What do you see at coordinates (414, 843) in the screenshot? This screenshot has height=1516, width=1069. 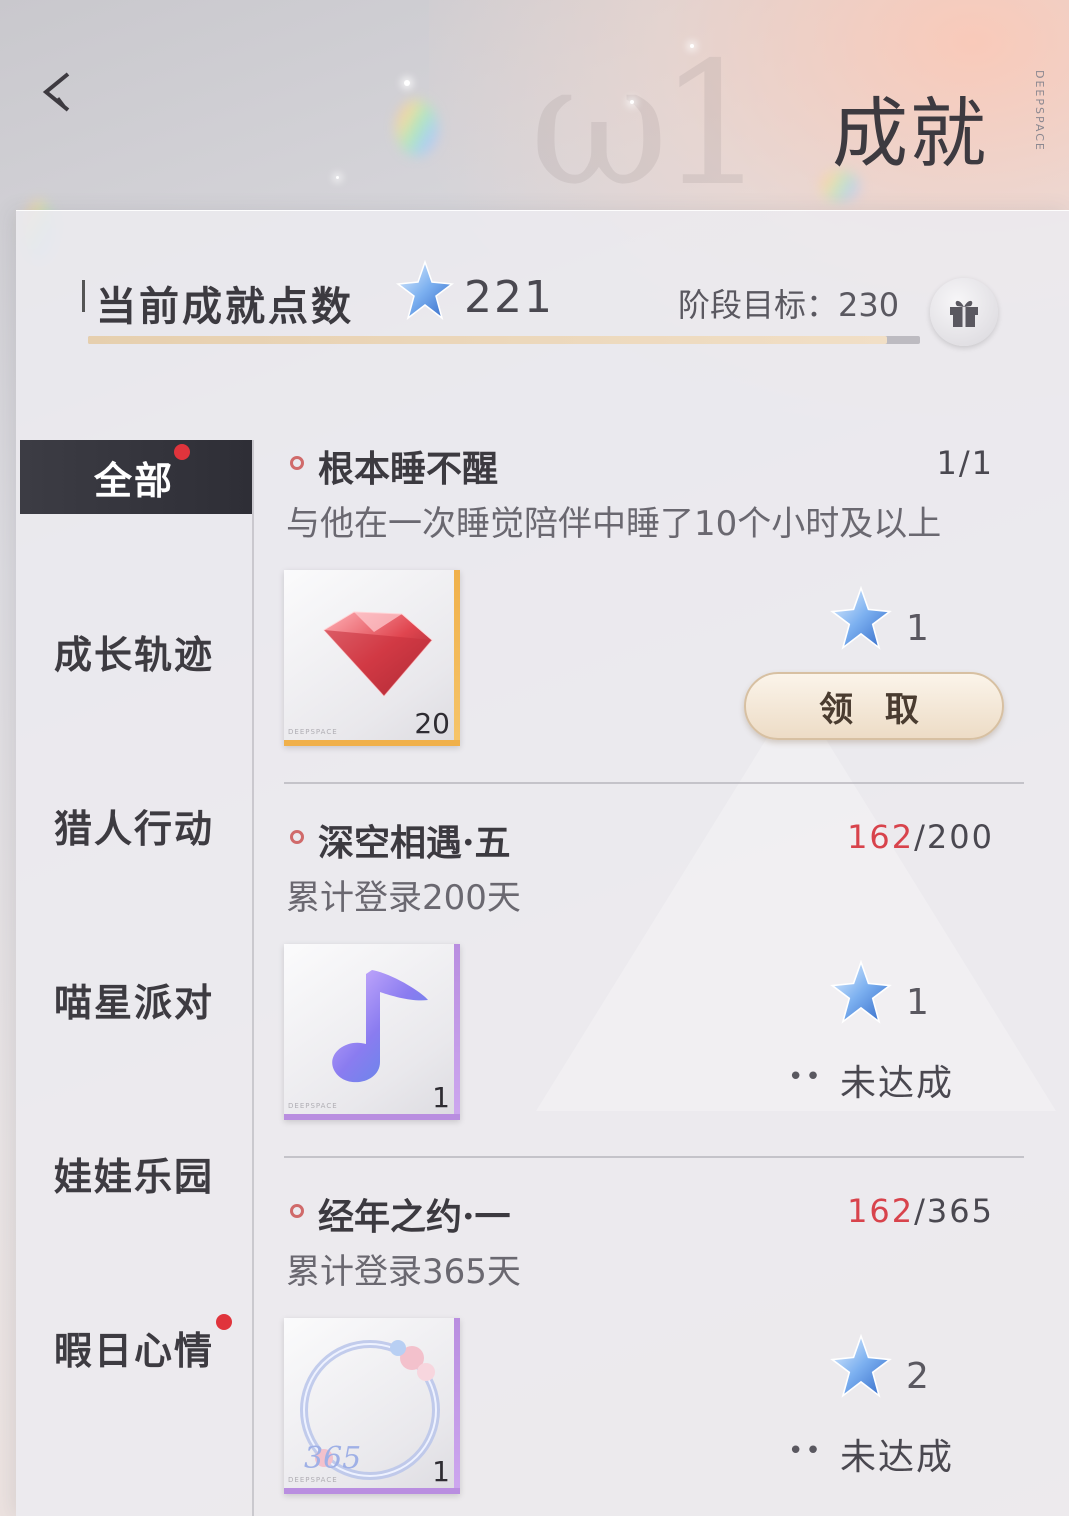 I see `achievement-name: 深空相遇·五` at bounding box center [414, 843].